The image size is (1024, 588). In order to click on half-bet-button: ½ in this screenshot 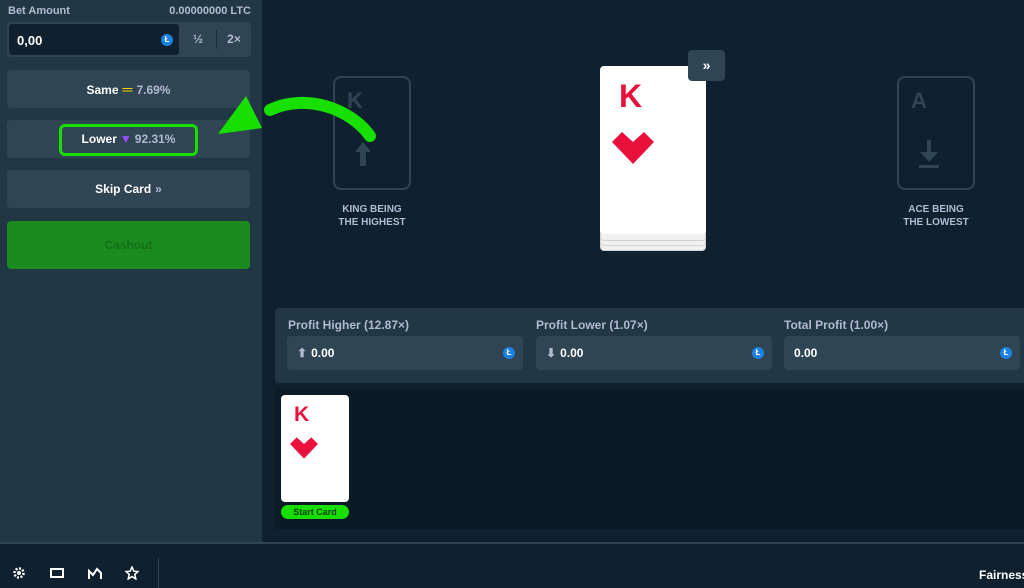, I will do `click(198, 39)`.